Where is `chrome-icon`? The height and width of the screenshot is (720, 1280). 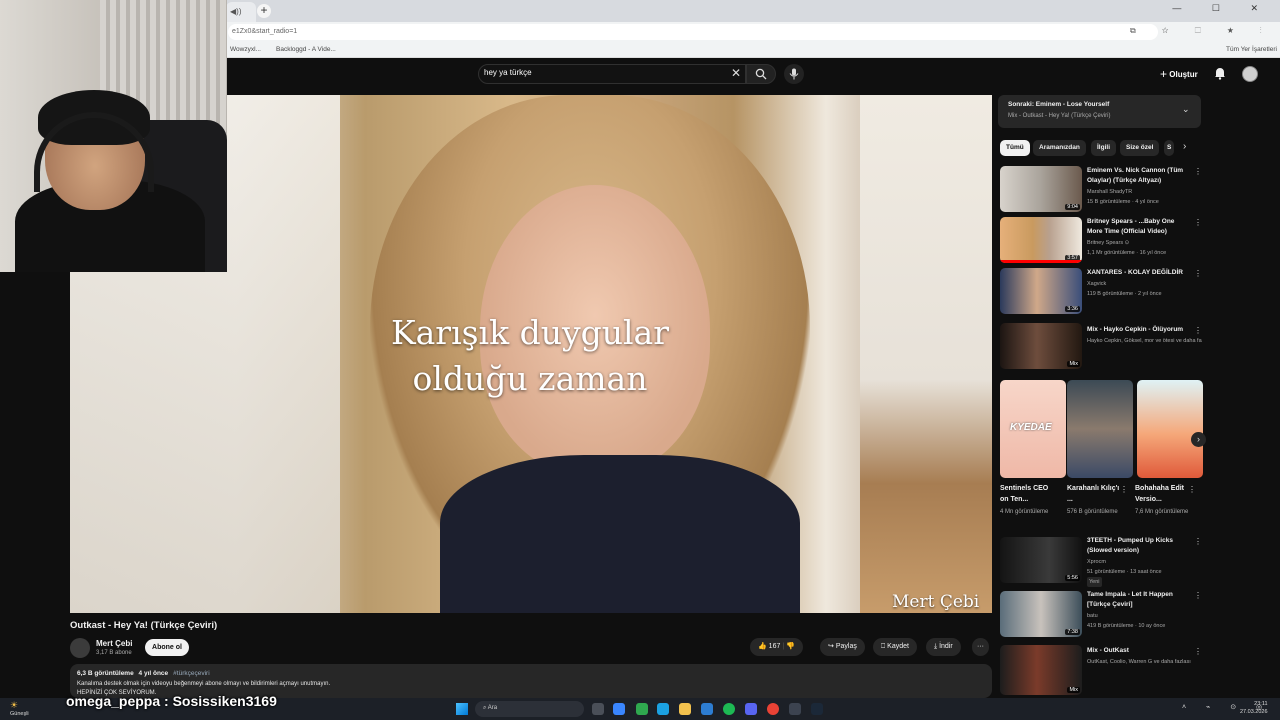 chrome-icon is located at coordinates (773, 709).